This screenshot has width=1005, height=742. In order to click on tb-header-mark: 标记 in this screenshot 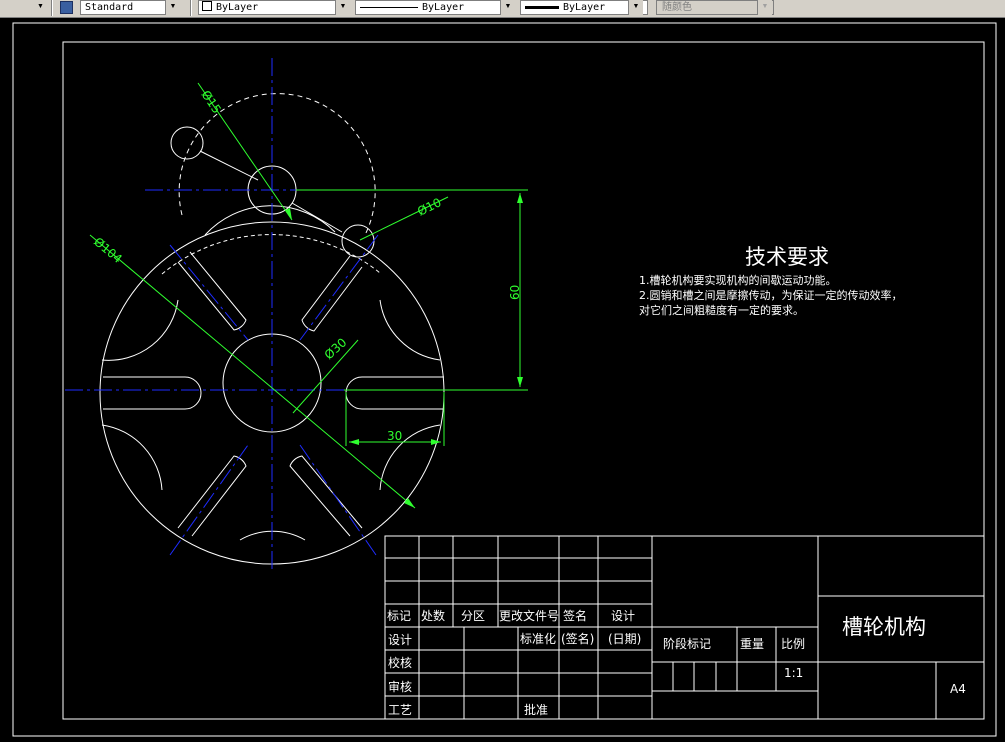, I will do `click(399, 616)`.